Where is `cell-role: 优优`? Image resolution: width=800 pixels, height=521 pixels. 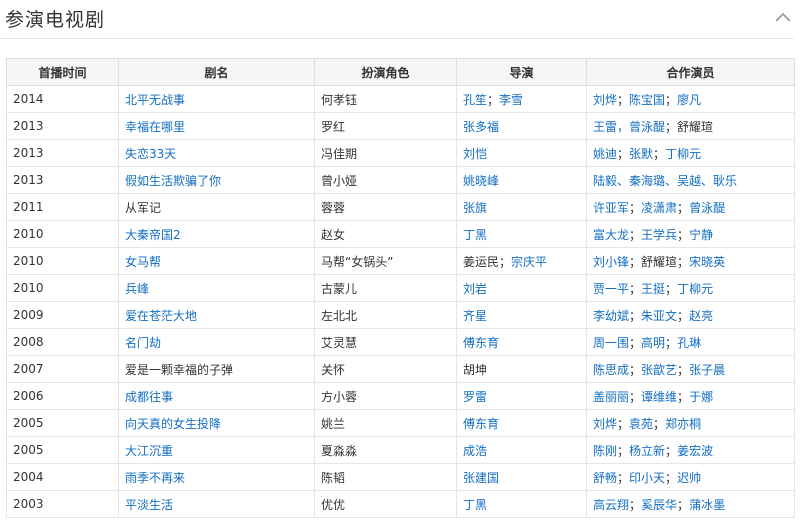 cell-role: 优优 is located at coordinates (385, 504).